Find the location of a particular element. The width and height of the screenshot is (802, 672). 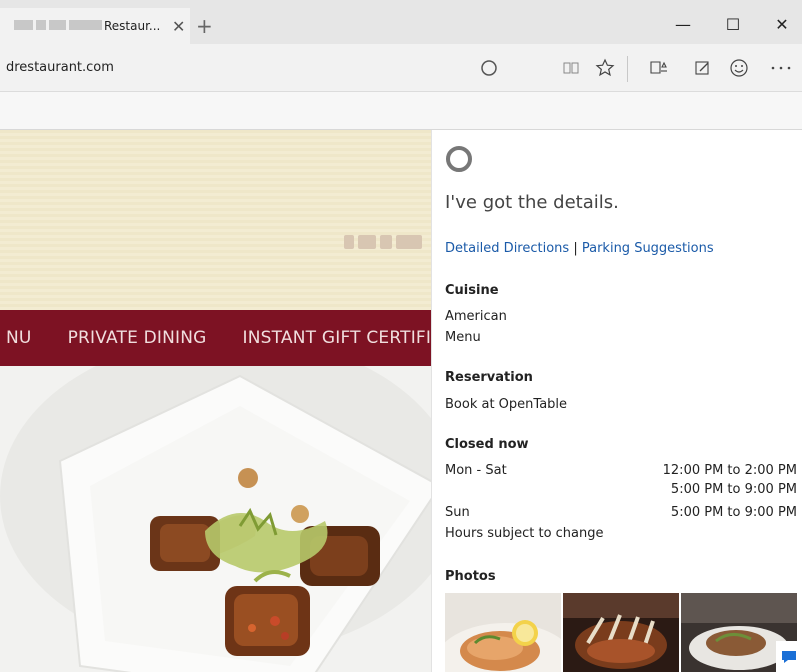

hours-day: Mon - Sat is located at coordinates (476, 470).